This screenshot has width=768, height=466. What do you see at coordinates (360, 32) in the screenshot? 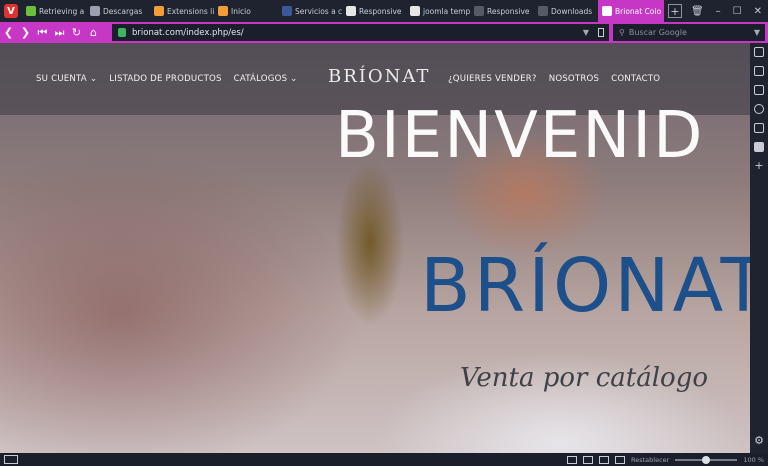
I see `url-field: brionat.com/index.php/es/ ▼` at bounding box center [360, 32].